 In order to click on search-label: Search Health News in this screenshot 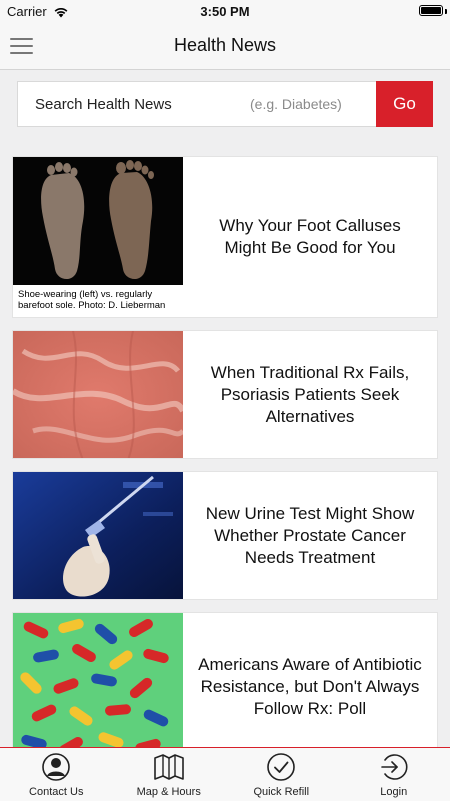, I will do `click(103, 104)`.